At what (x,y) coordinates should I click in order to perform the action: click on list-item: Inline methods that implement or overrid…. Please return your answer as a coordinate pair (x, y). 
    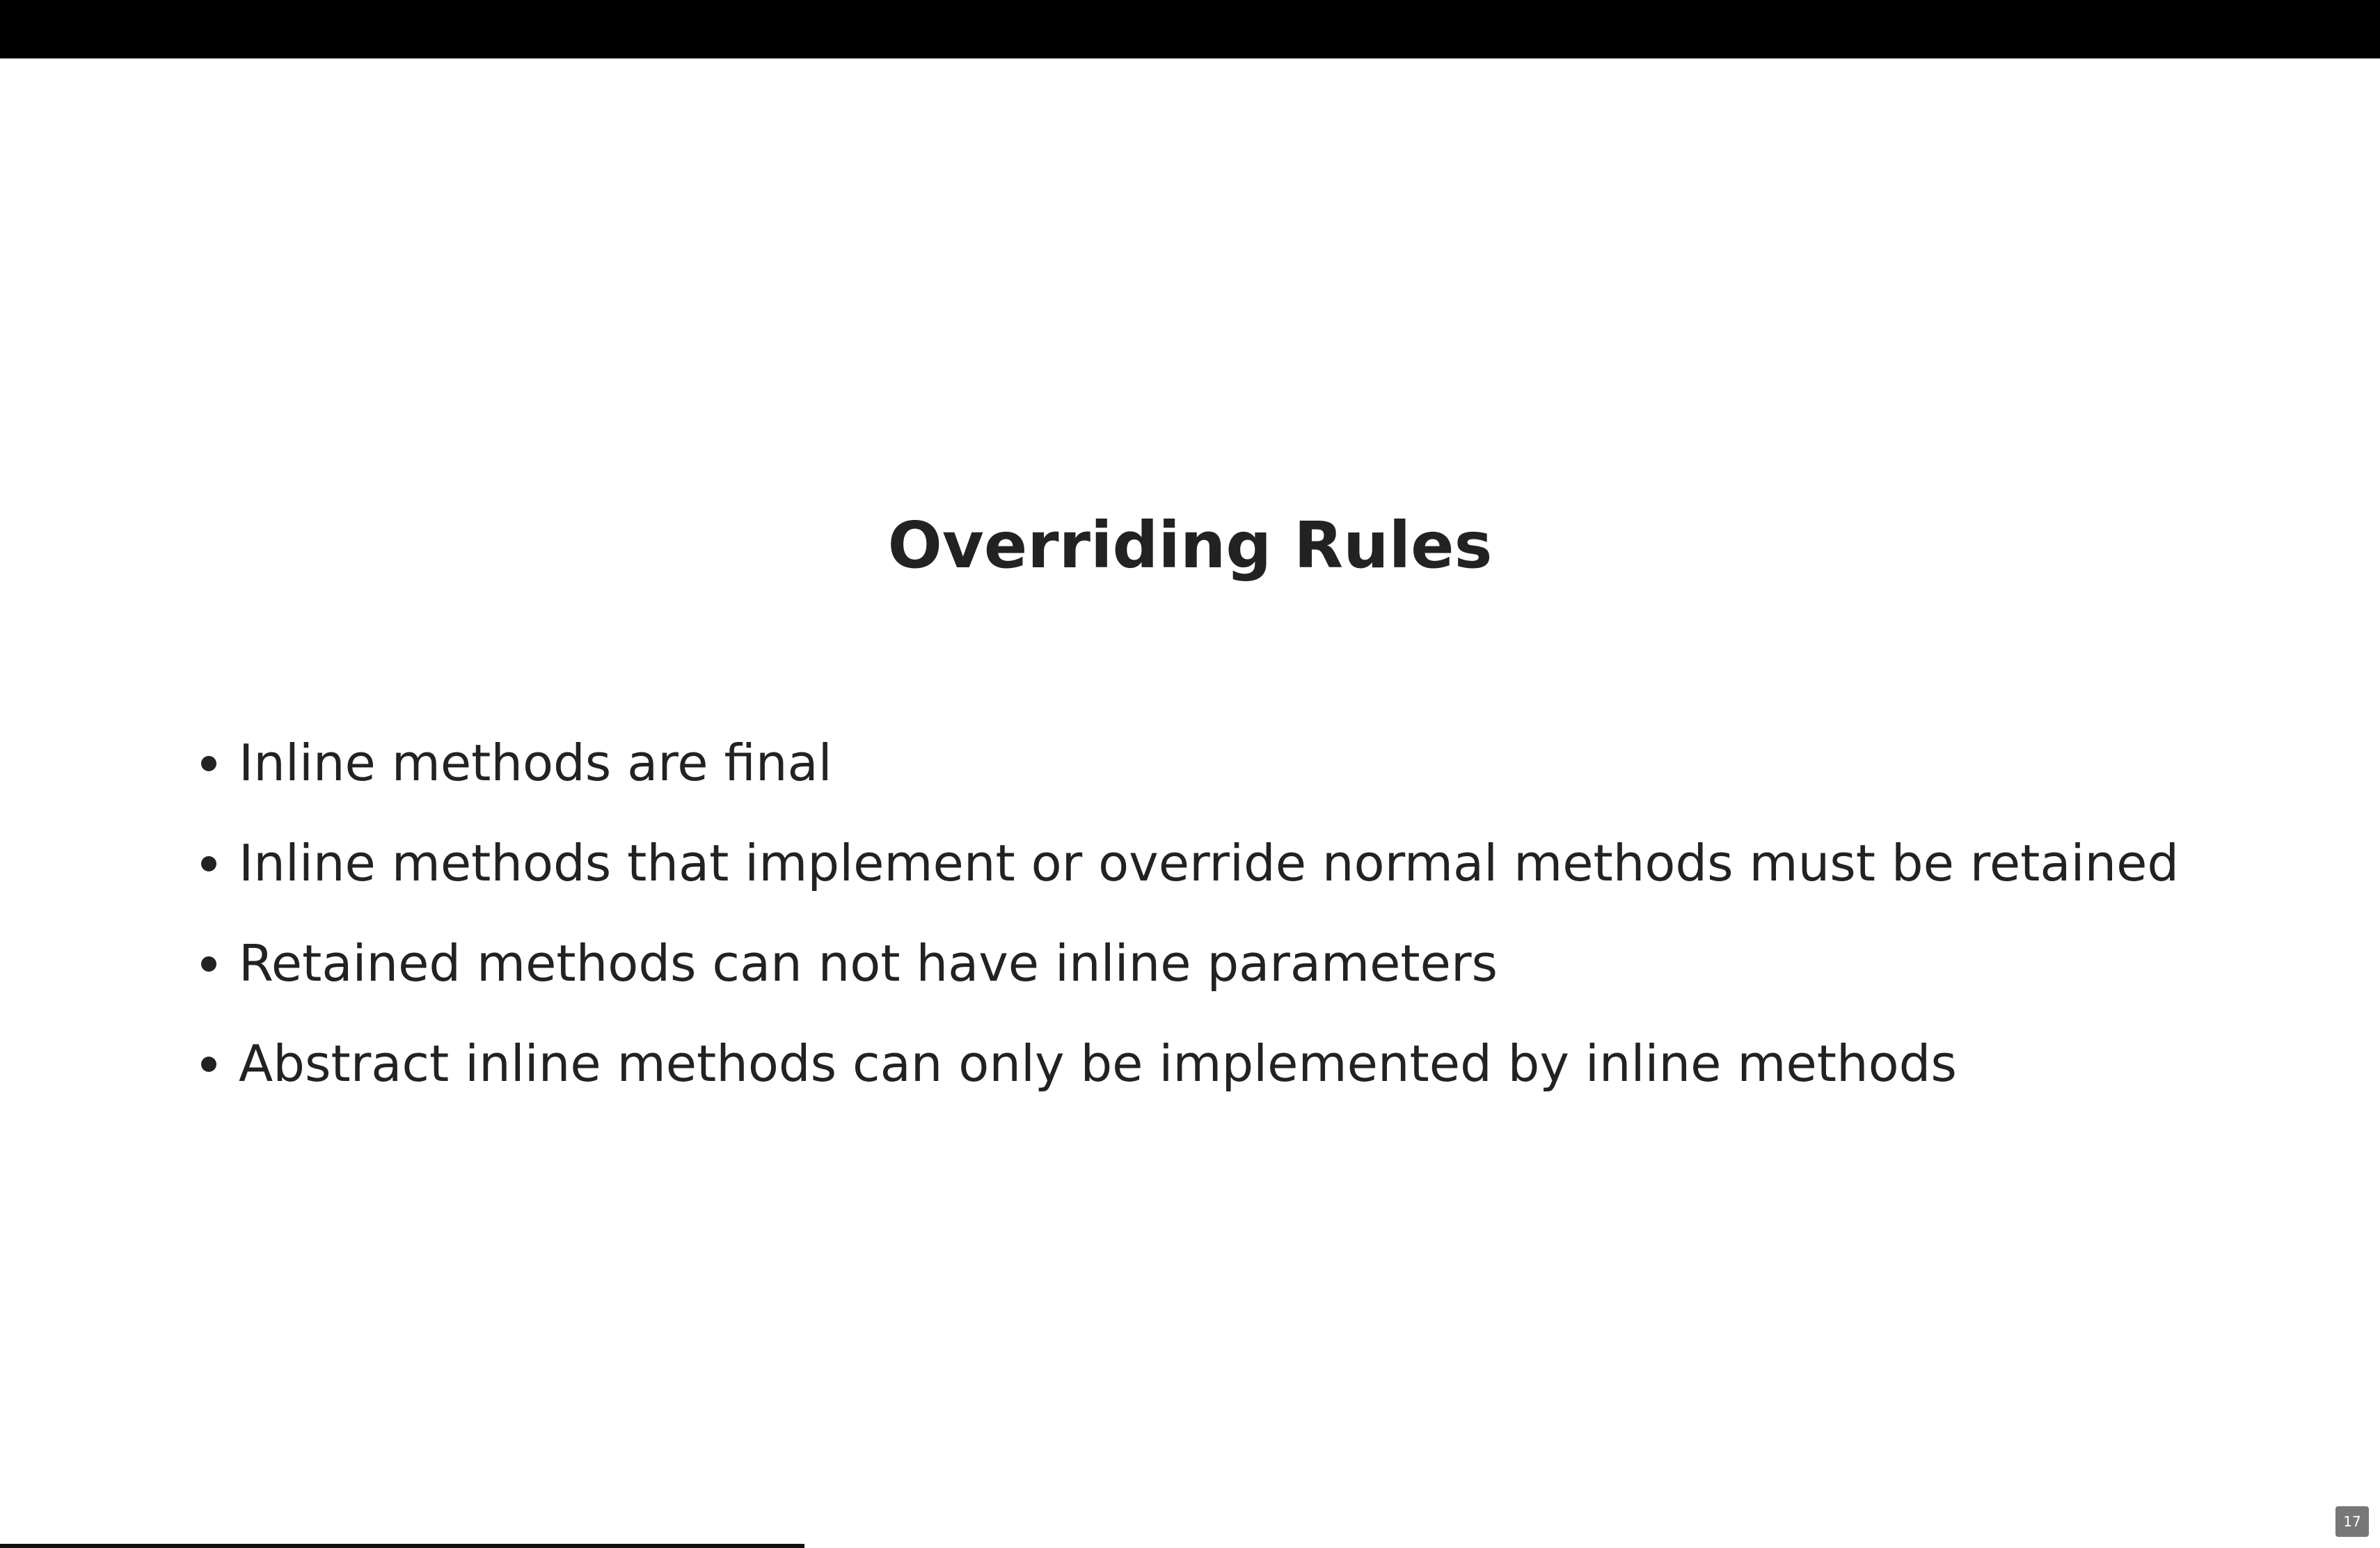
    Looking at the image, I should click on (1188, 863).